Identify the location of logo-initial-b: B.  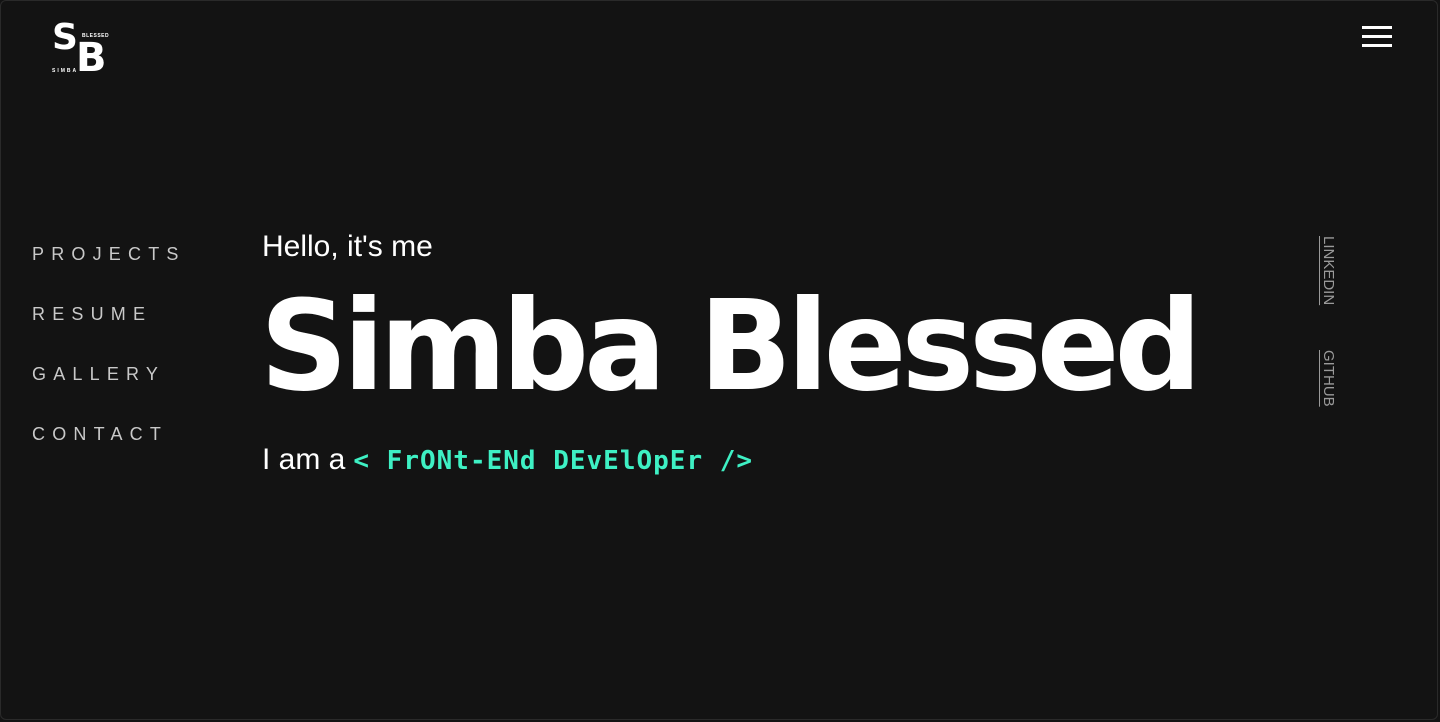
(91, 58).